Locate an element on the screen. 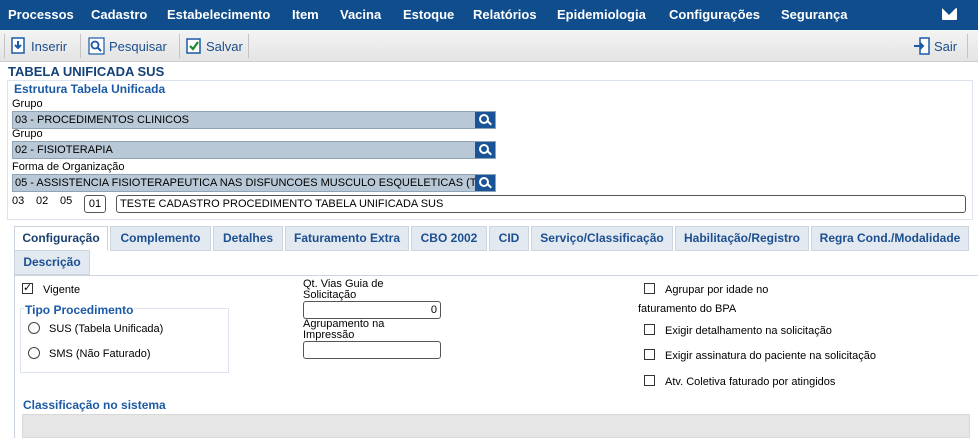  exit-label: Sair is located at coordinates (946, 46).